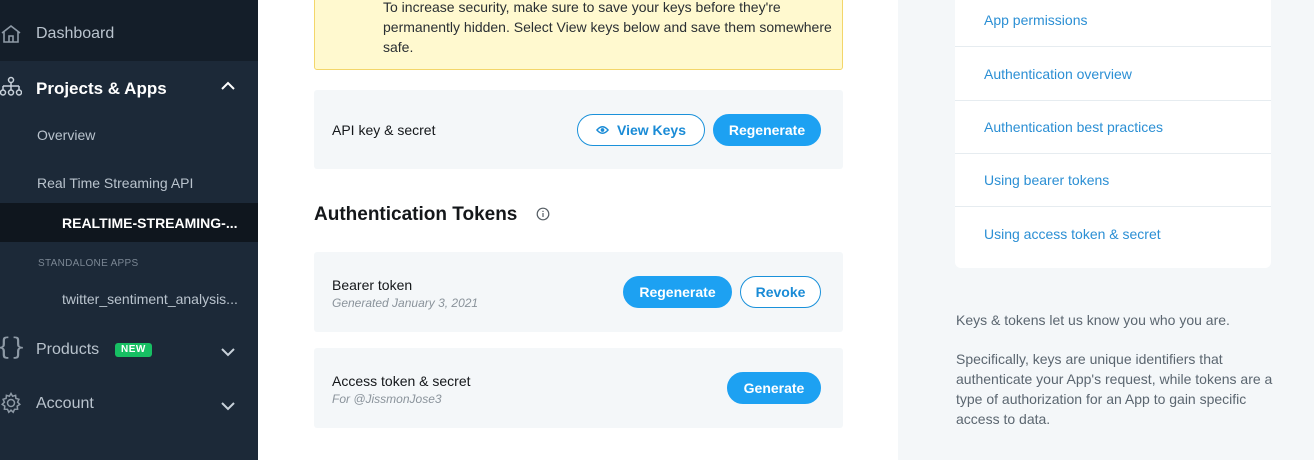  What do you see at coordinates (774, 388) in the screenshot?
I see `generate-access-token-button: Generate` at bounding box center [774, 388].